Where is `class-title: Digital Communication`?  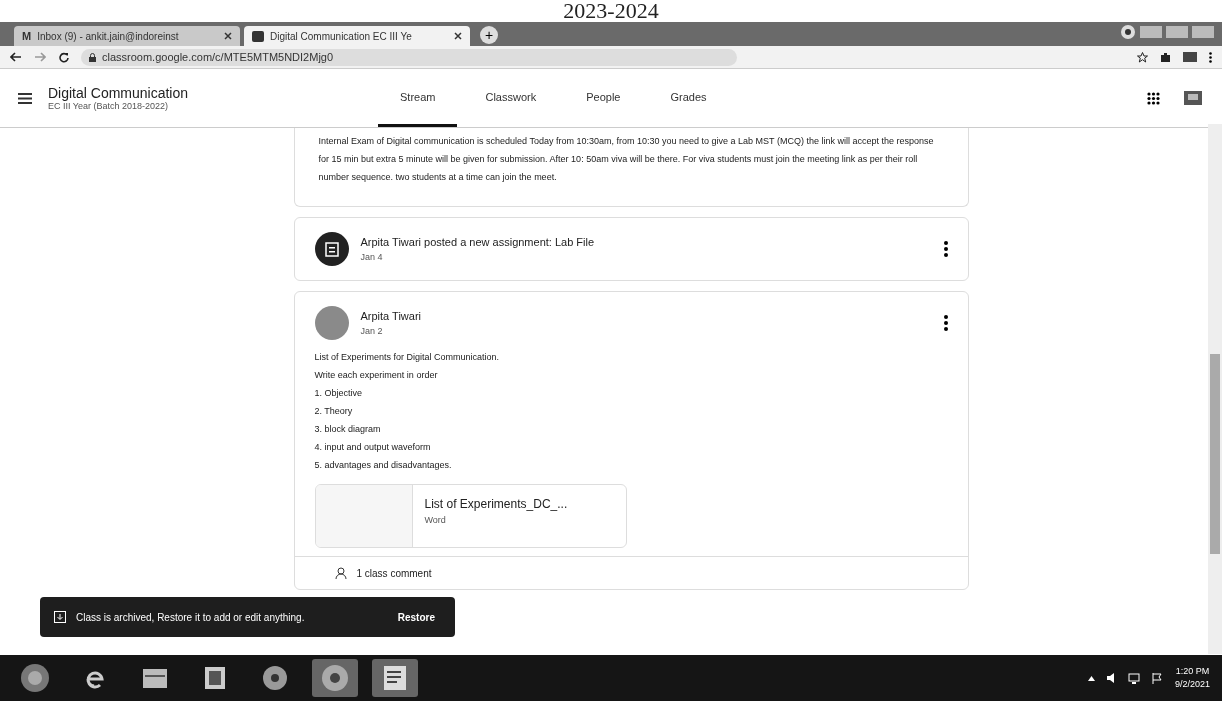
class-title: Digital Communication is located at coordinates (118, 93).